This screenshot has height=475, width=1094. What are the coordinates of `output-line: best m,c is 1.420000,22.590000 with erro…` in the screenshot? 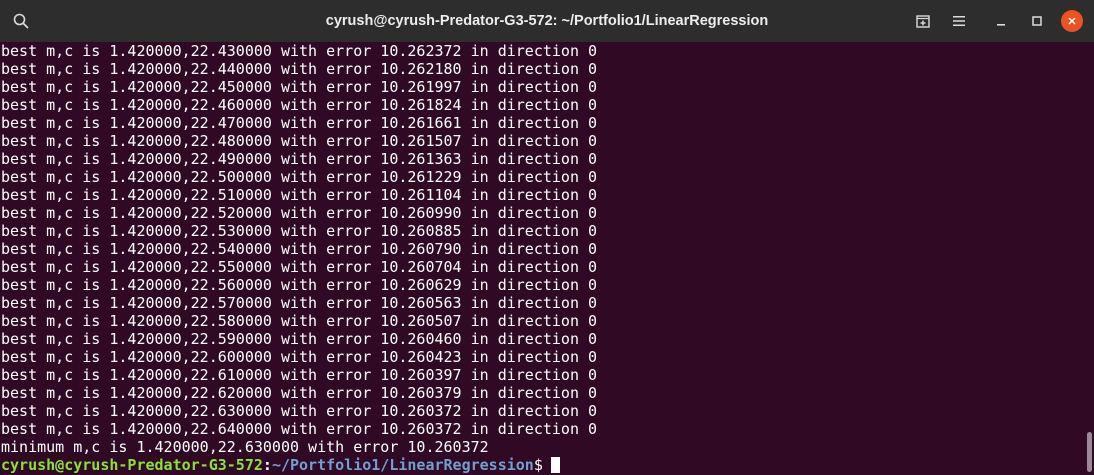 It's located at (299, 339).